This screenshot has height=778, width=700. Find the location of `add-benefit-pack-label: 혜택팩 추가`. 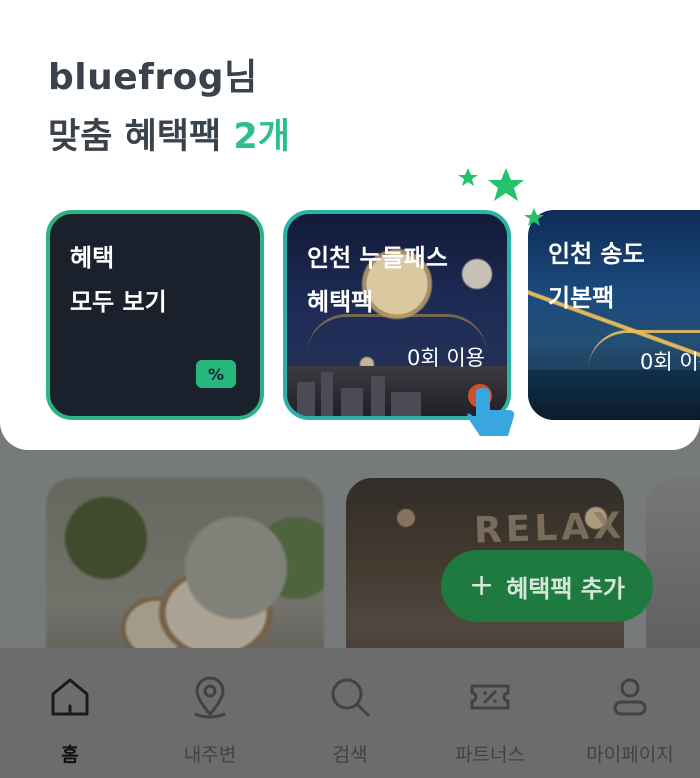

add-benefit-pack-label: 혜택팩 추가 is located at coordinates (565, 588).